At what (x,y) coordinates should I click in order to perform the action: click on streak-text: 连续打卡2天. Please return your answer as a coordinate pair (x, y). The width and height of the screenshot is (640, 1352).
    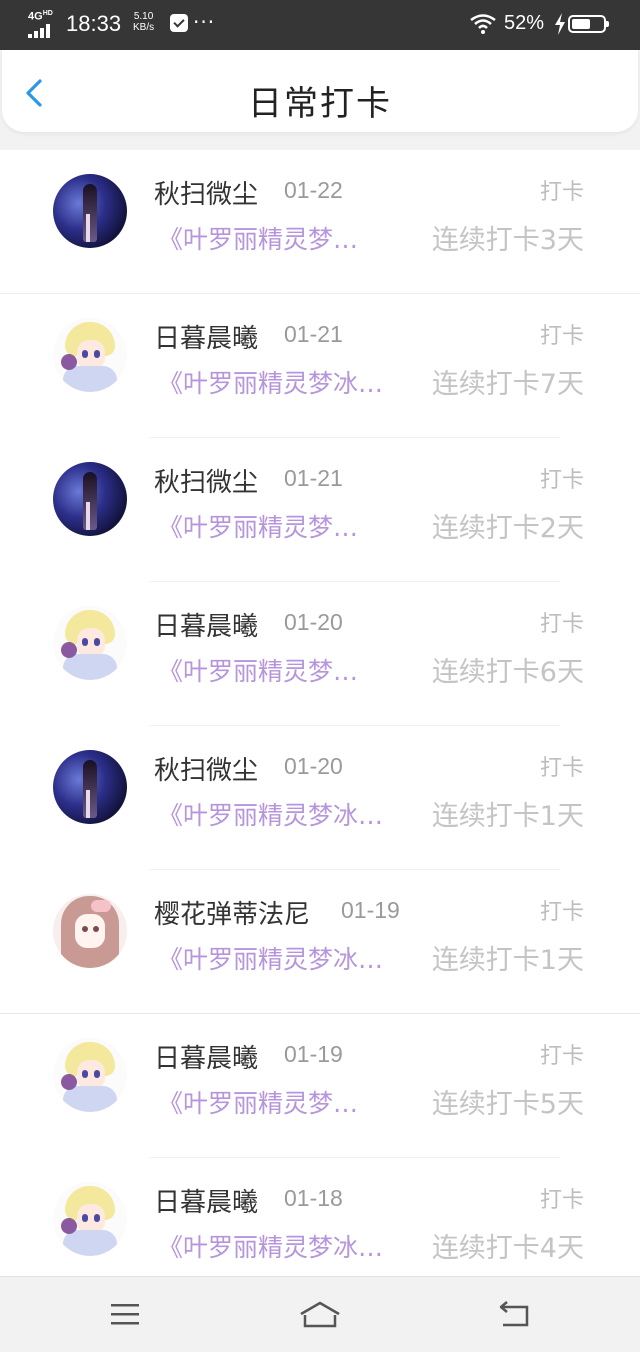
    Looking at the image, I should click on (507, 528).